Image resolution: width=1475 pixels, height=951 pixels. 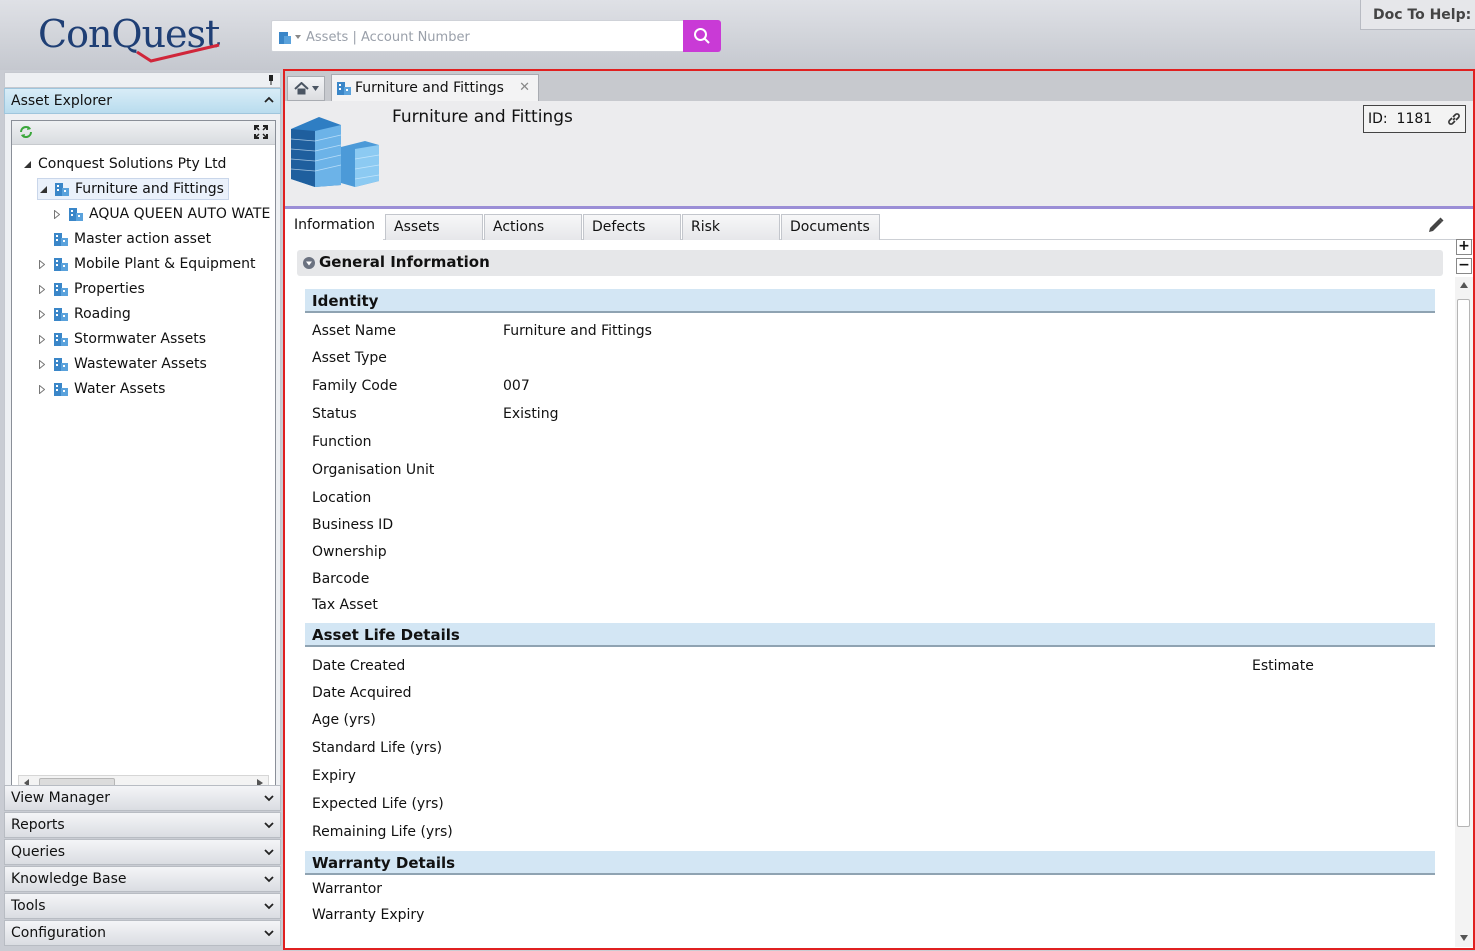 I want to click on tree-node: Conquest Solutions Pty Ltd, so click(x=124, y=164).